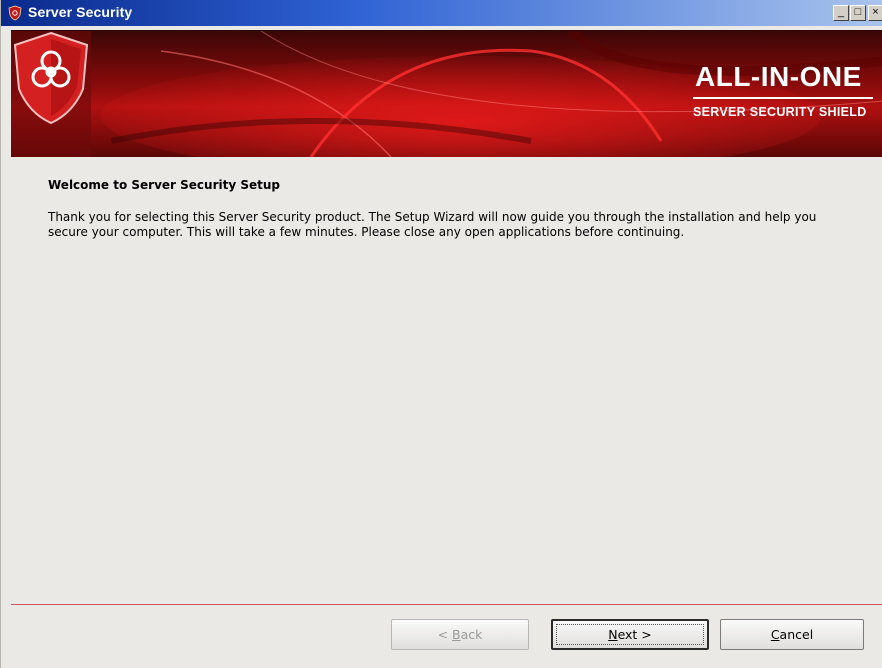 The width and height of the screenshot is (882, 668). I want to click on next-button-mnemonic: N, so click(613, 634).